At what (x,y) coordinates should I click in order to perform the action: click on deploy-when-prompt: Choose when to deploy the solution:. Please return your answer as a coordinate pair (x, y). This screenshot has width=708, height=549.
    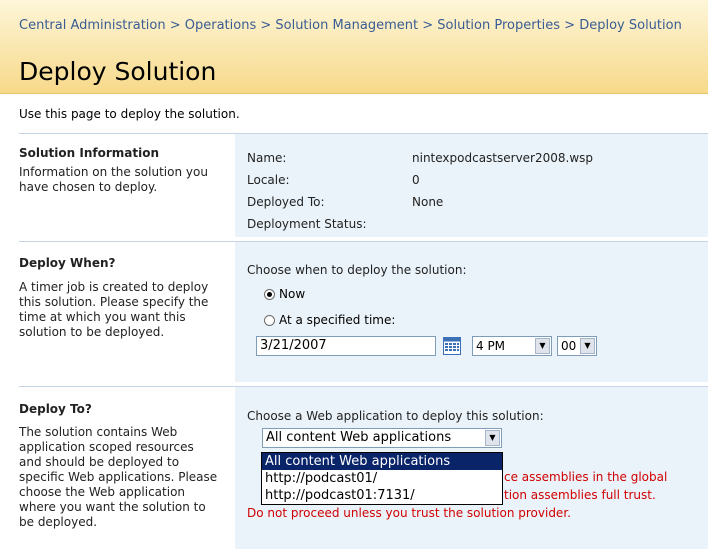
    Looking at the image, I should click on (357, 270).